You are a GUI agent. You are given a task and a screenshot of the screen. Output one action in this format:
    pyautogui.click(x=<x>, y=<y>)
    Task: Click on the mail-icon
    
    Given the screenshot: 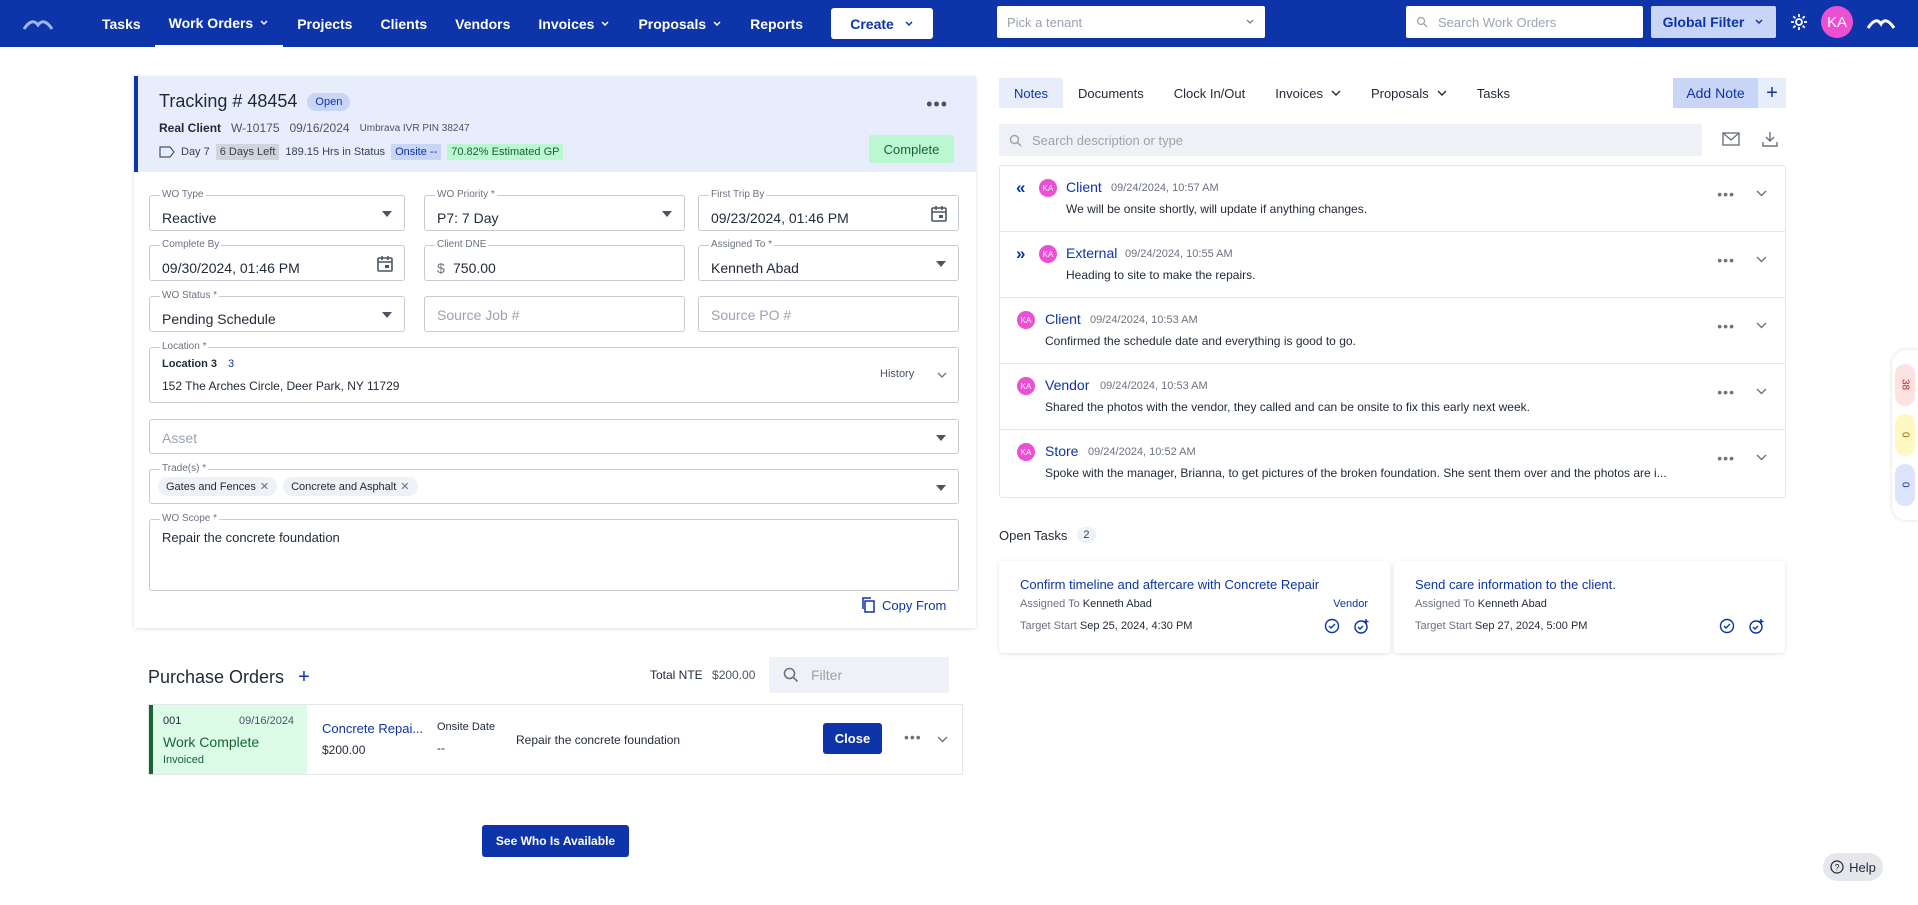 What is the action you would take?
    pyautogui.click(x=1731, y=139)
    